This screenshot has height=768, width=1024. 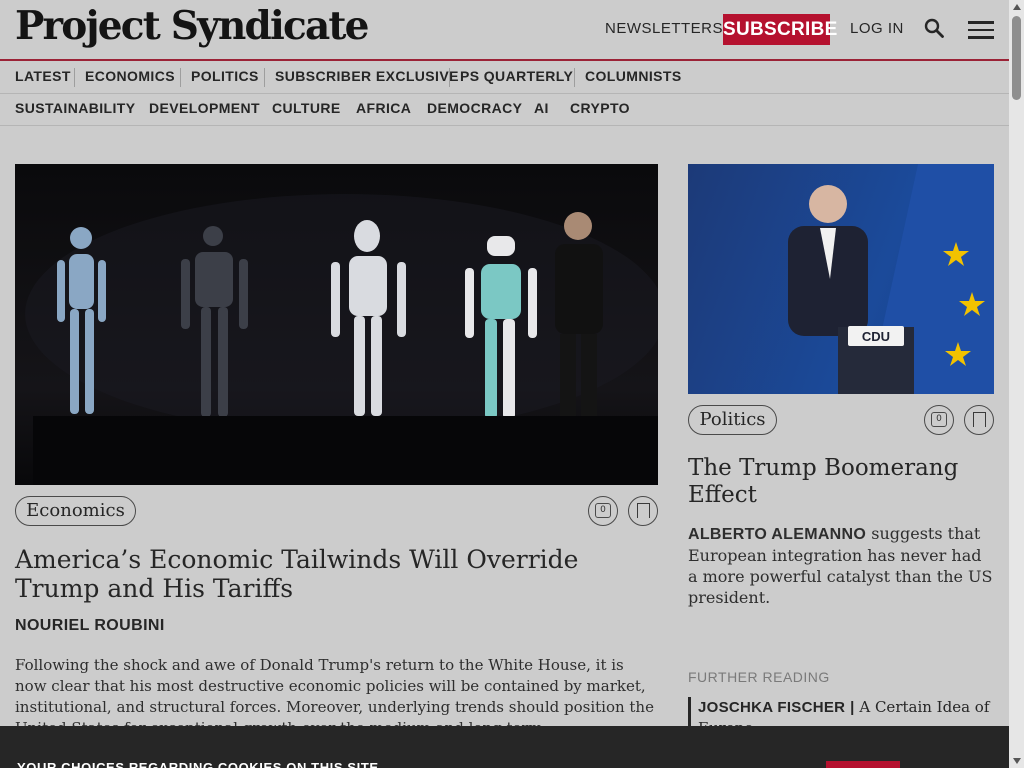 I want to click on svg-text: CDU, so click(x=876, y=336).